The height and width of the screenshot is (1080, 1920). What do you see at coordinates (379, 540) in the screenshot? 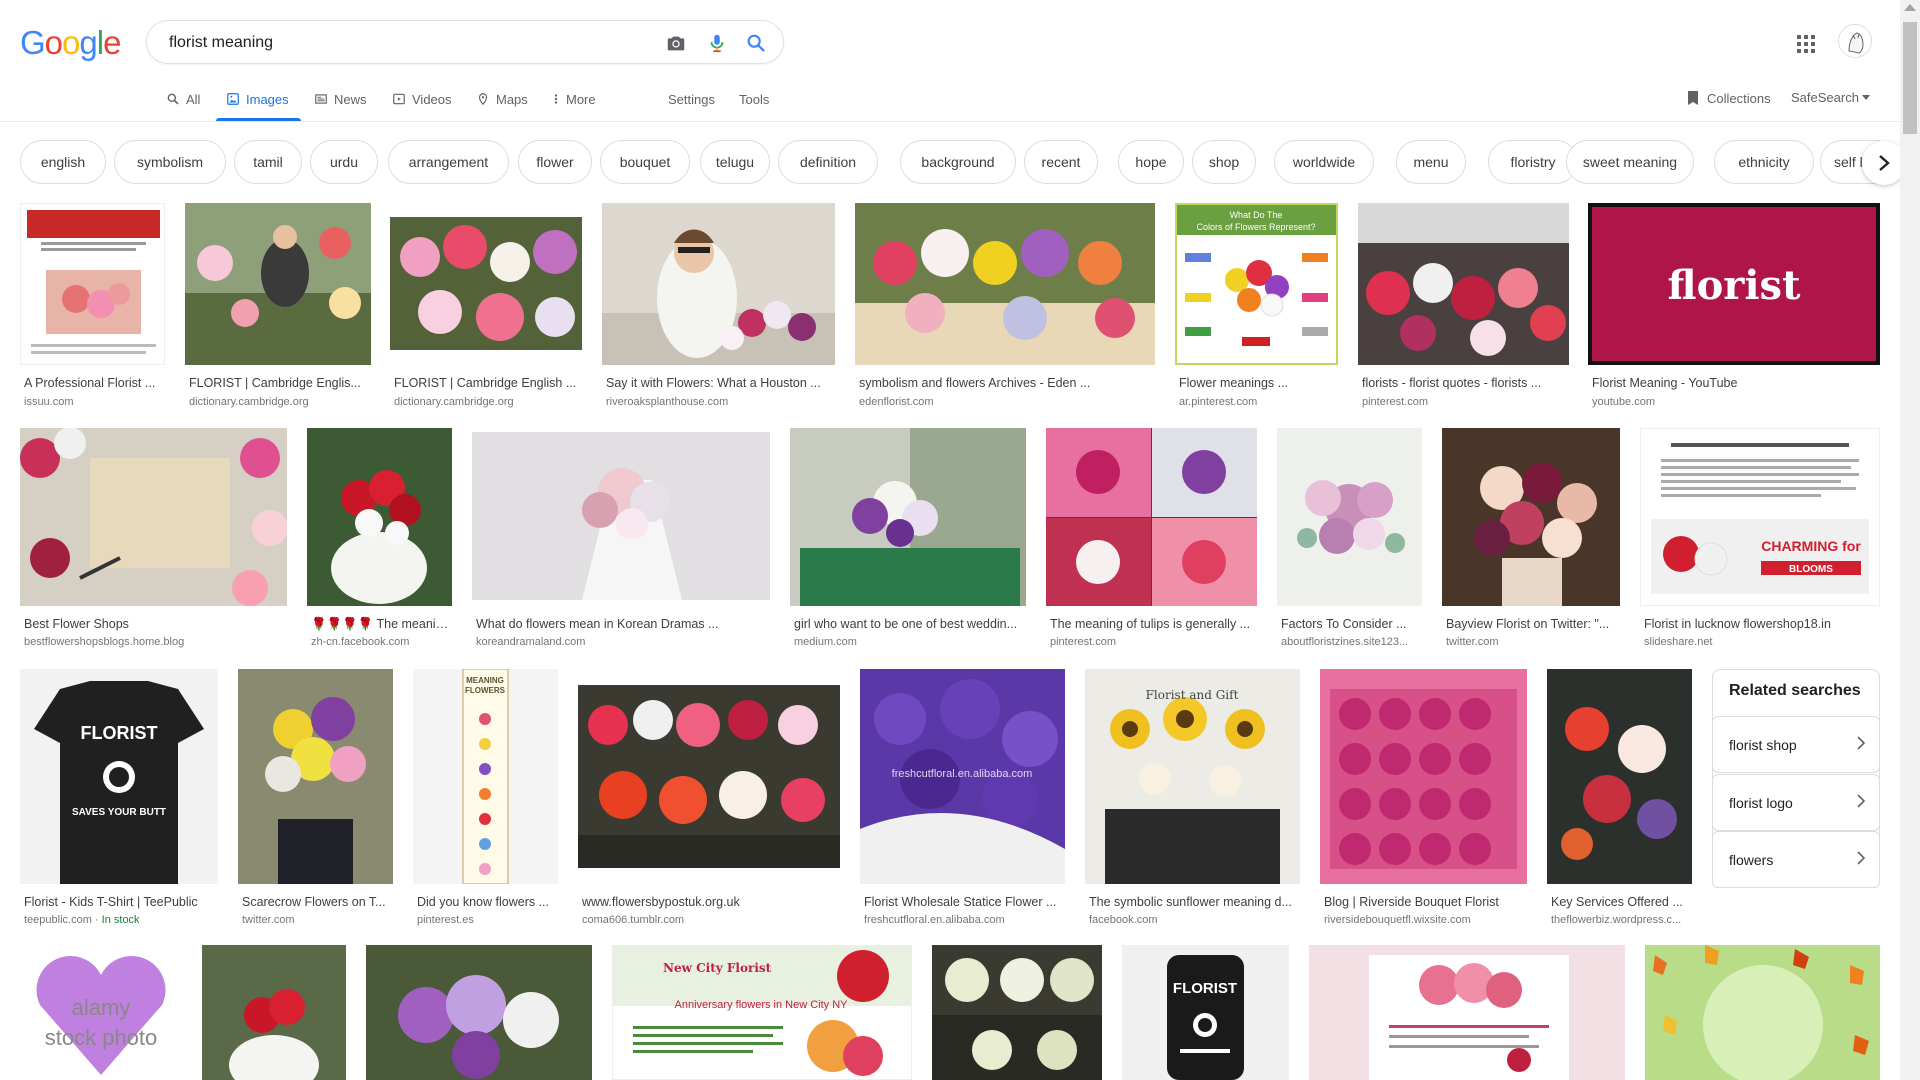
I see `image-result: 🌹🌹🌹🌹 The meanin... zh-cn.facebook.com` at bounding box center [379, 540].